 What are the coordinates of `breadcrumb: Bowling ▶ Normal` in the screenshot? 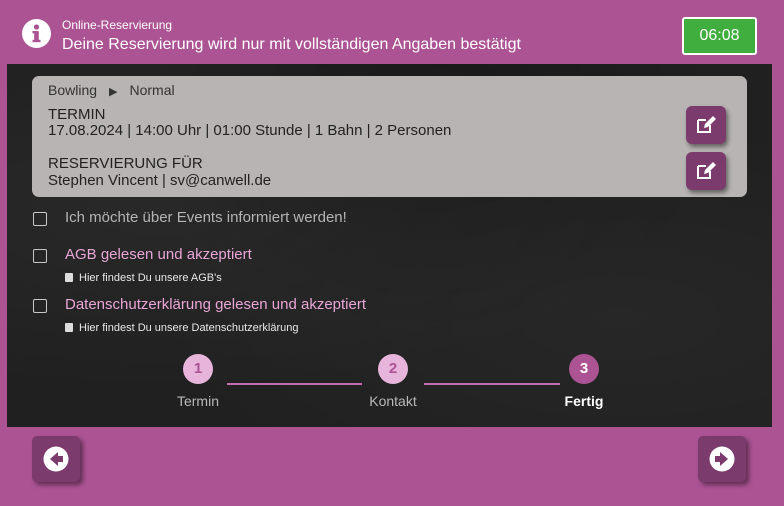 It's located at (111, 90).